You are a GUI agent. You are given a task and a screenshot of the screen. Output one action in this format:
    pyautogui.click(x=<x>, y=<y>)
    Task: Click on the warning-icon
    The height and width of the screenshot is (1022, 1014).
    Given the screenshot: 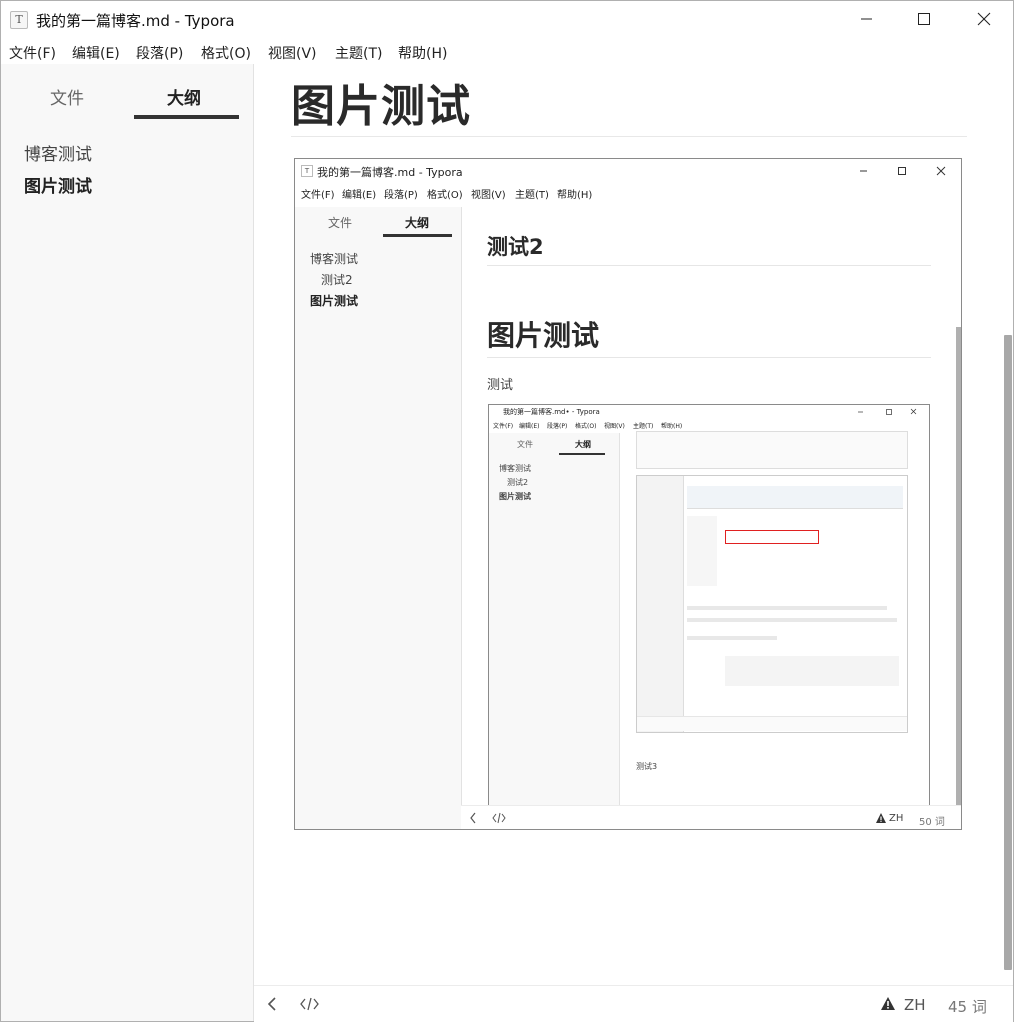 What is the action you would take?
    pyautogui.click(x=888, y=1003)
    